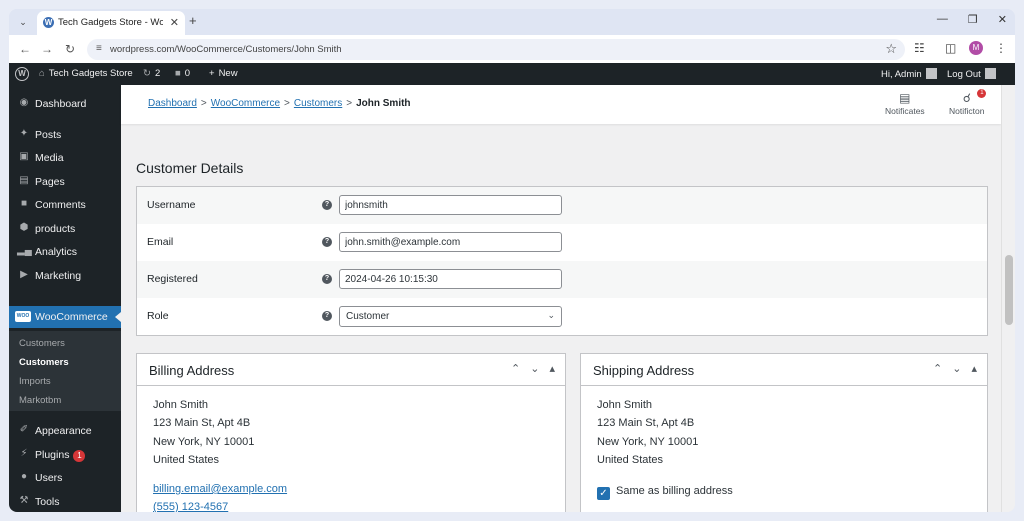  Describe the element at coordinates (450, 279) in the screenshot. I see `registered-input` at that location.